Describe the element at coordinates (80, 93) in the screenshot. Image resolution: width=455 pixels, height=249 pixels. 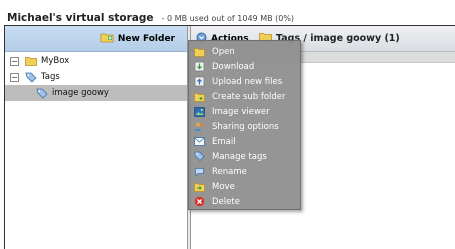
I see `tree-item-label: image goowy` at that location.